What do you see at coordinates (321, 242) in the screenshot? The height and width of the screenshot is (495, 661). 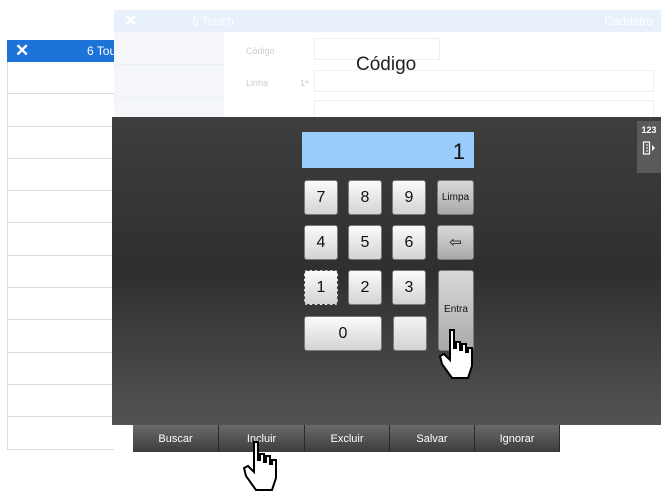 I see `key-4: 4` at bounding box center [321, 242].